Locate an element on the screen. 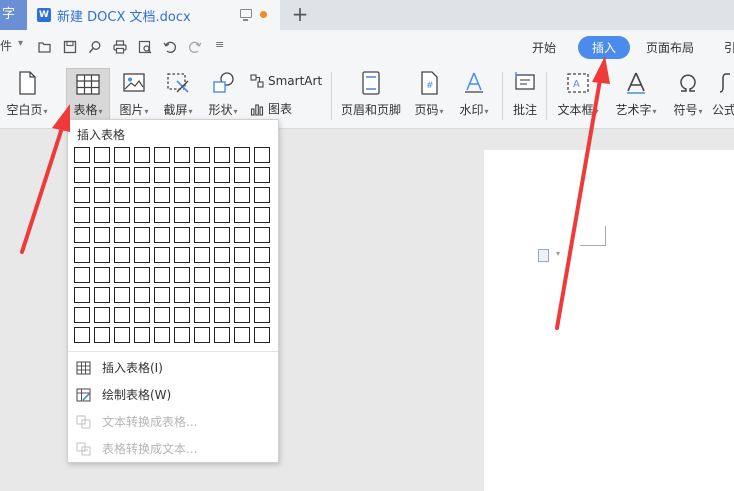 This screenshot has height=491, width=734. open-folder-icon is located at coordinates (45, 47).